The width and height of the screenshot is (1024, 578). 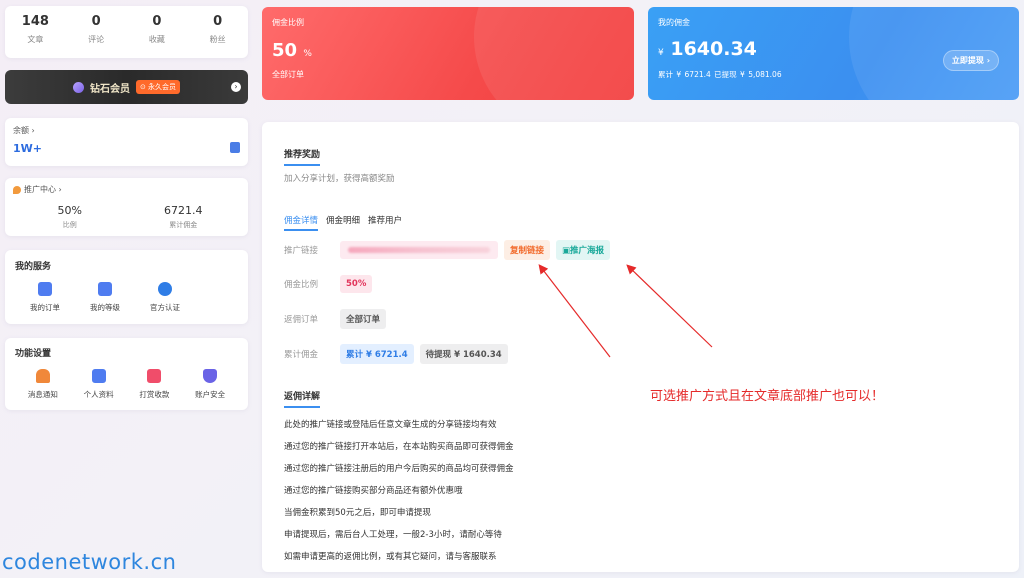 What do you see at coordinates (385, 222) in the screenshot?
I see `tab-referred-users: 推荐用户` at bounding box center [385, 222].